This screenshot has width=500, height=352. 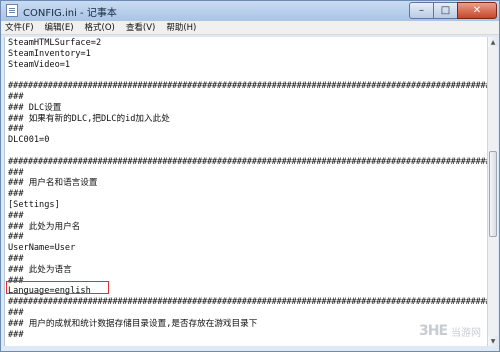 I want to click on window-title: CONFIG.ini - 记事本, so click(x=70, y=13).